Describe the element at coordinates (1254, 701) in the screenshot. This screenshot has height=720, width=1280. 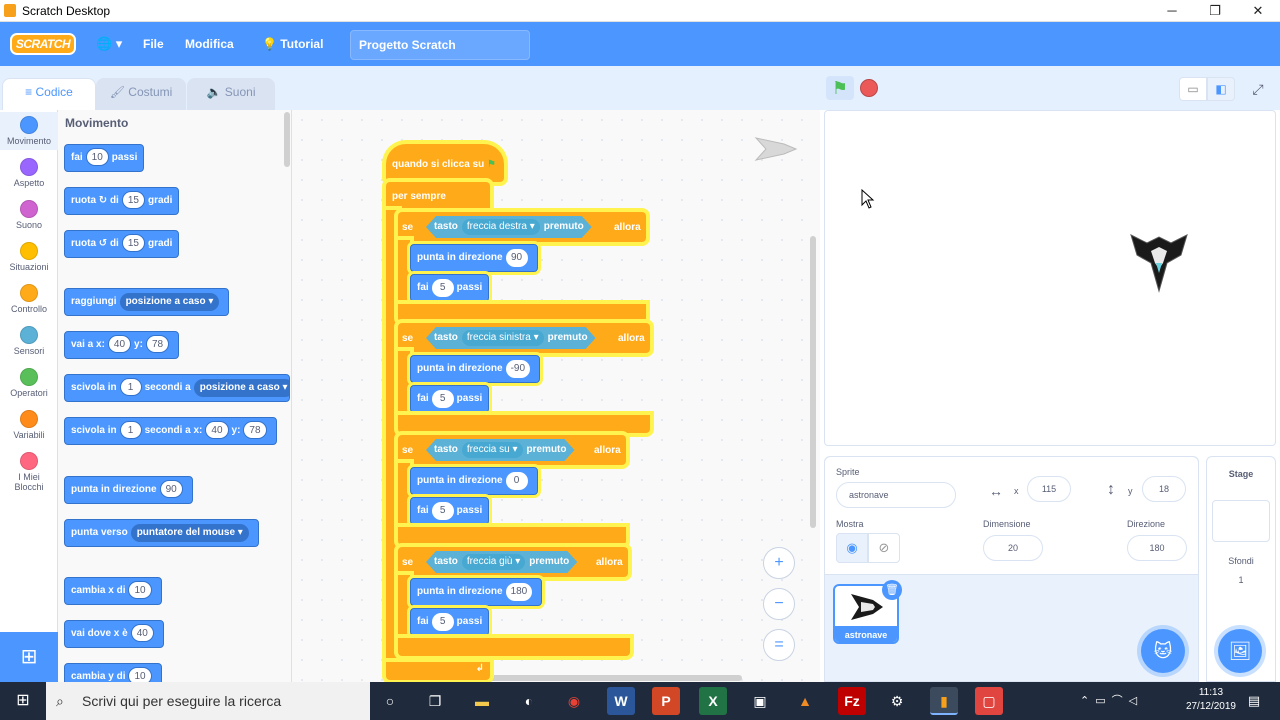
I see `notifications-icon: ▤` at that location.